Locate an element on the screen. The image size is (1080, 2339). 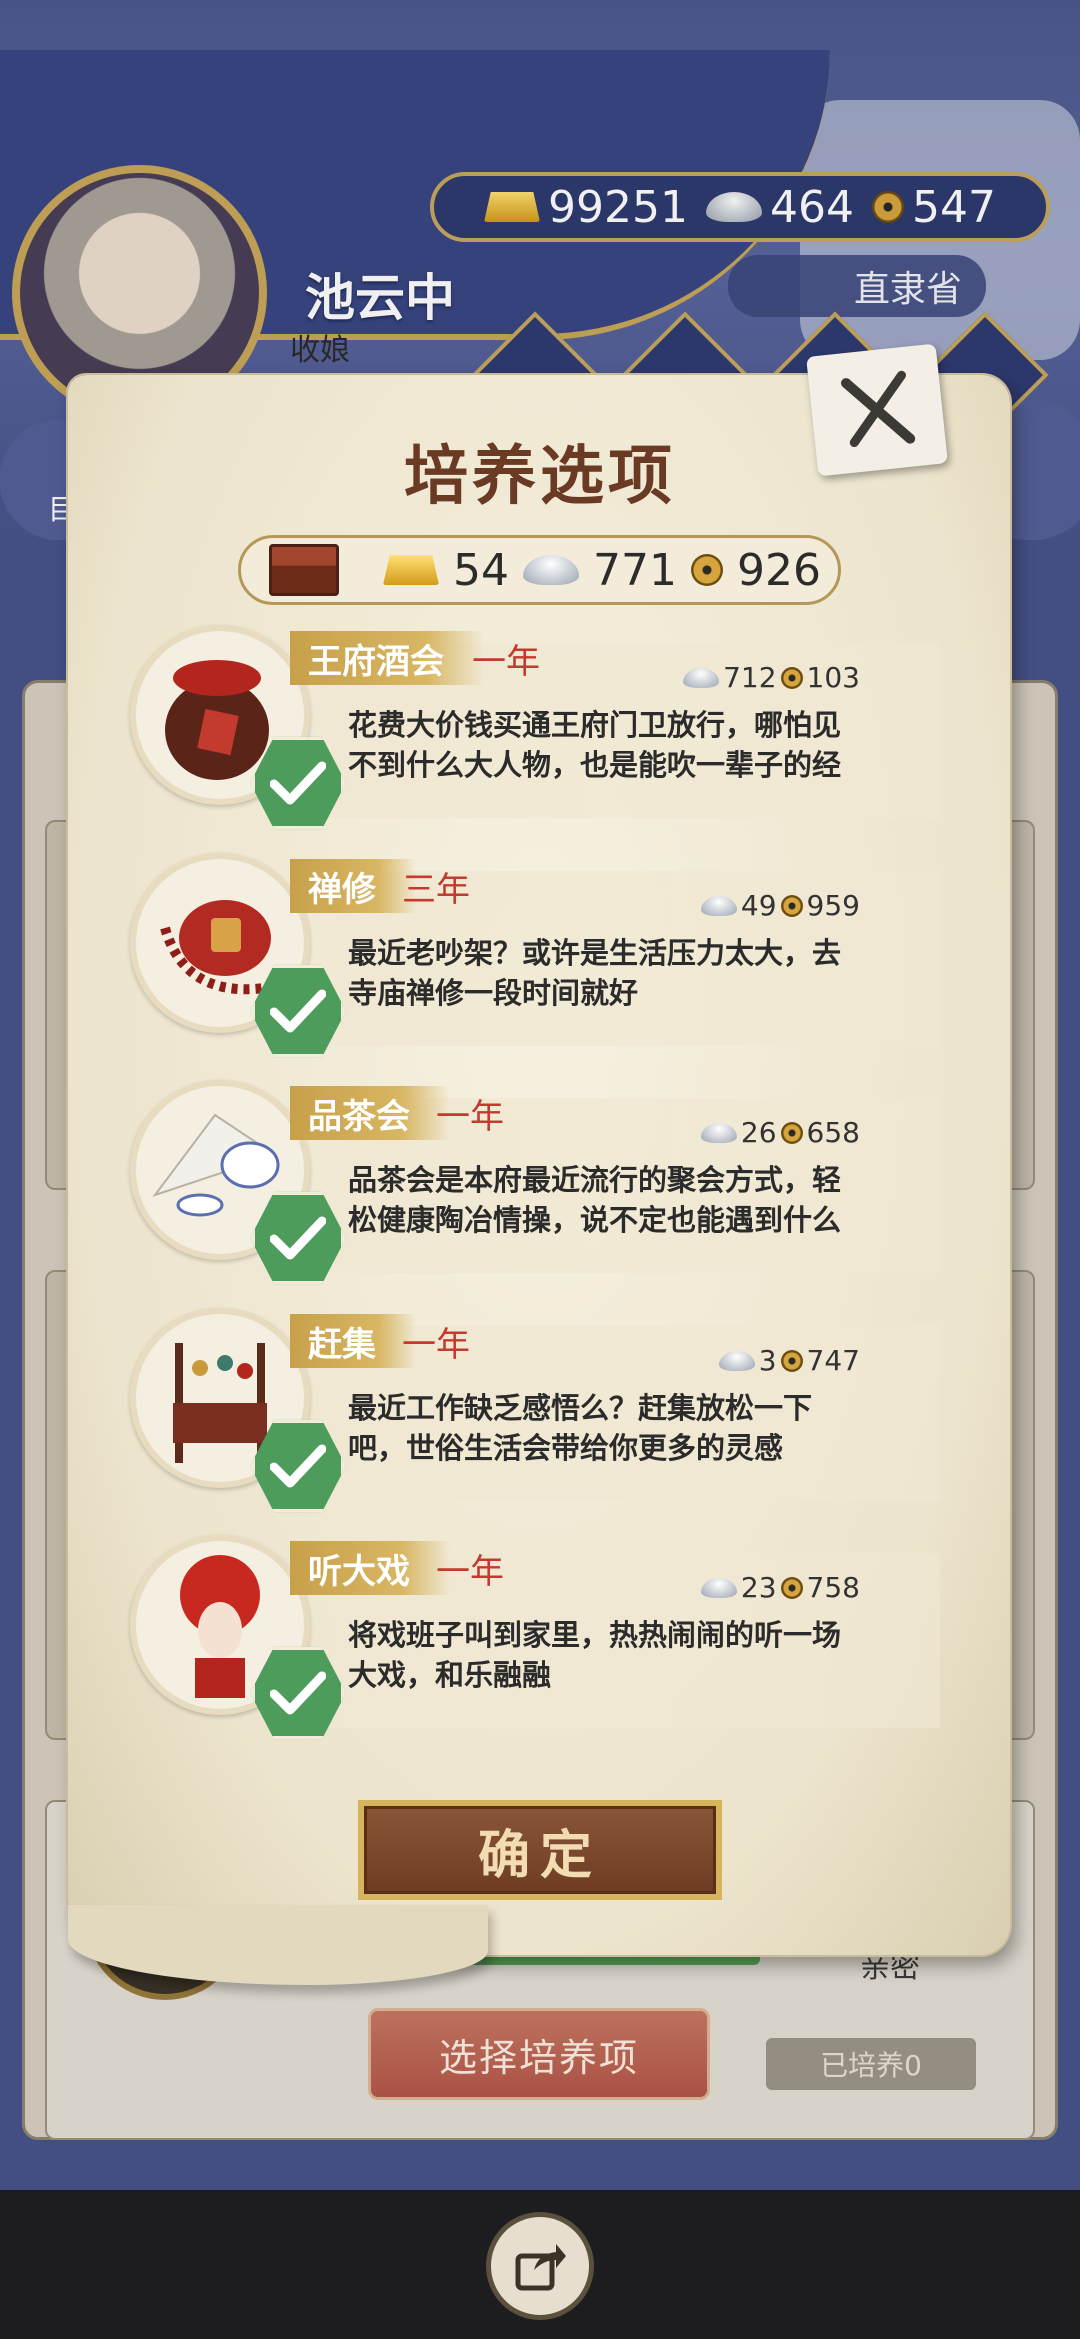
item-duration: 三年 is located at coordinates (436, 889).